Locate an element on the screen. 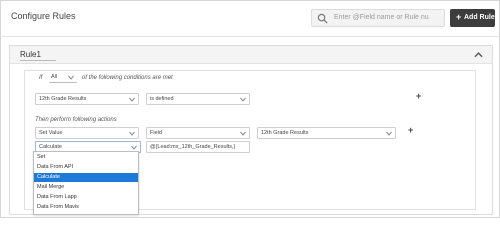 This screenshot has height=240, width=500. rule-name-input: Rule1 is located at coordinates (38, 55).